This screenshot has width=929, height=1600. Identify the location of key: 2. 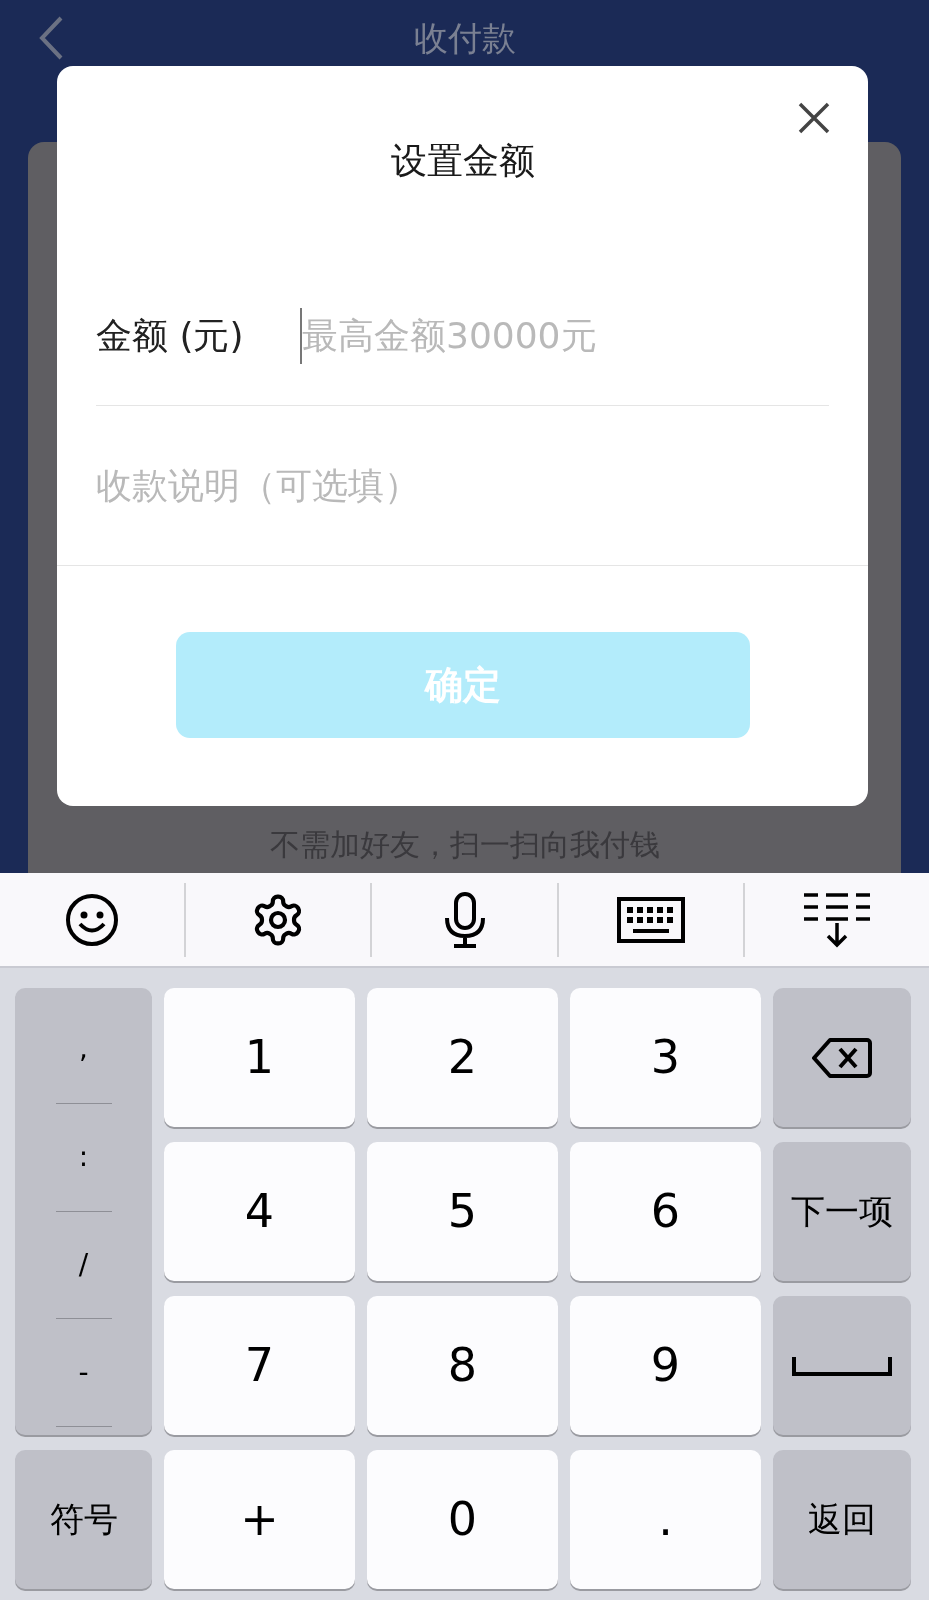
(462, 1057).